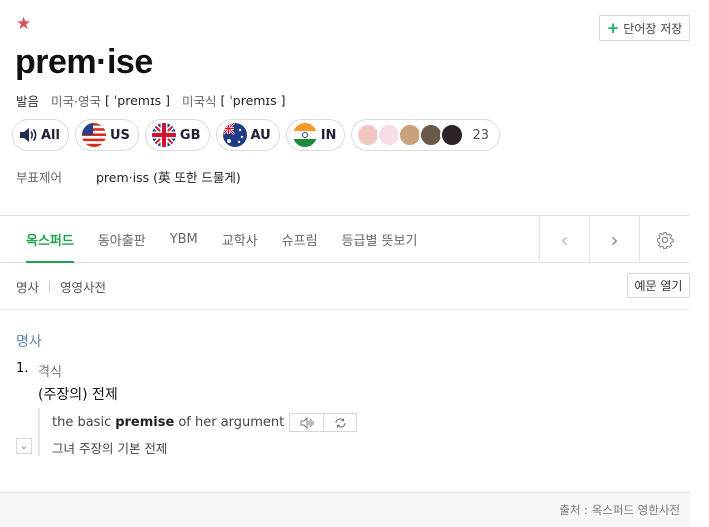 The image size is (709, 527). Describe the element at coordinates (231, 422) in the screenshot. I see `example-after: of her argument` at that location.